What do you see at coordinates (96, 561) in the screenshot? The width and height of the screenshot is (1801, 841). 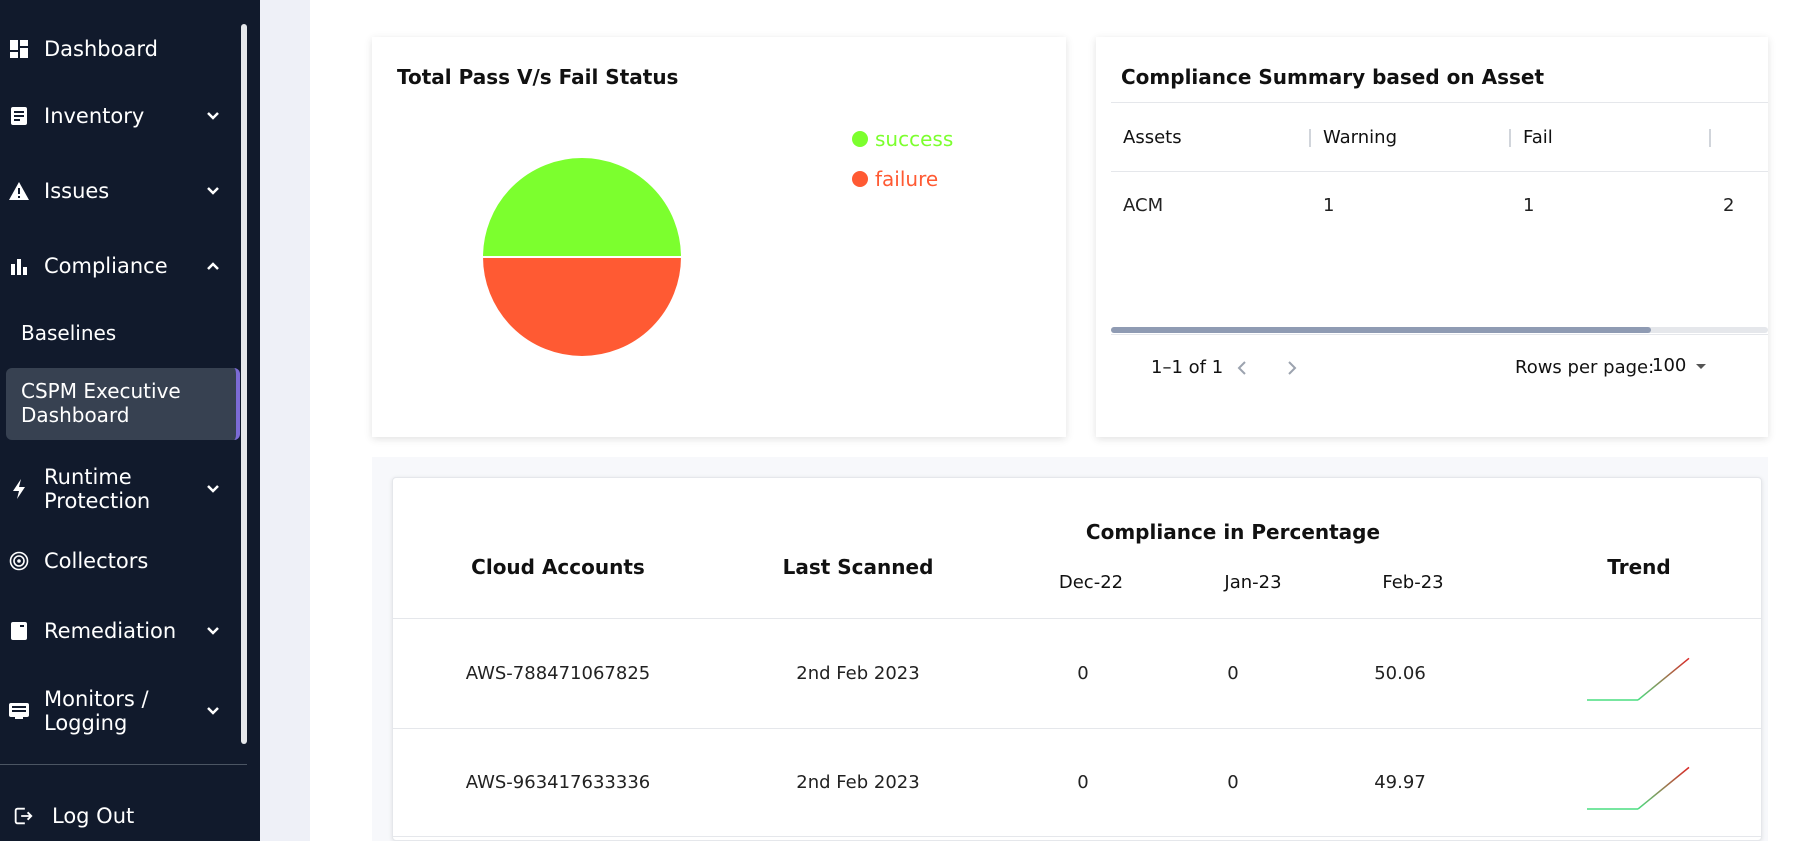 I see `sidebar-item-label: Collectors` at bounding box center [96, 561].